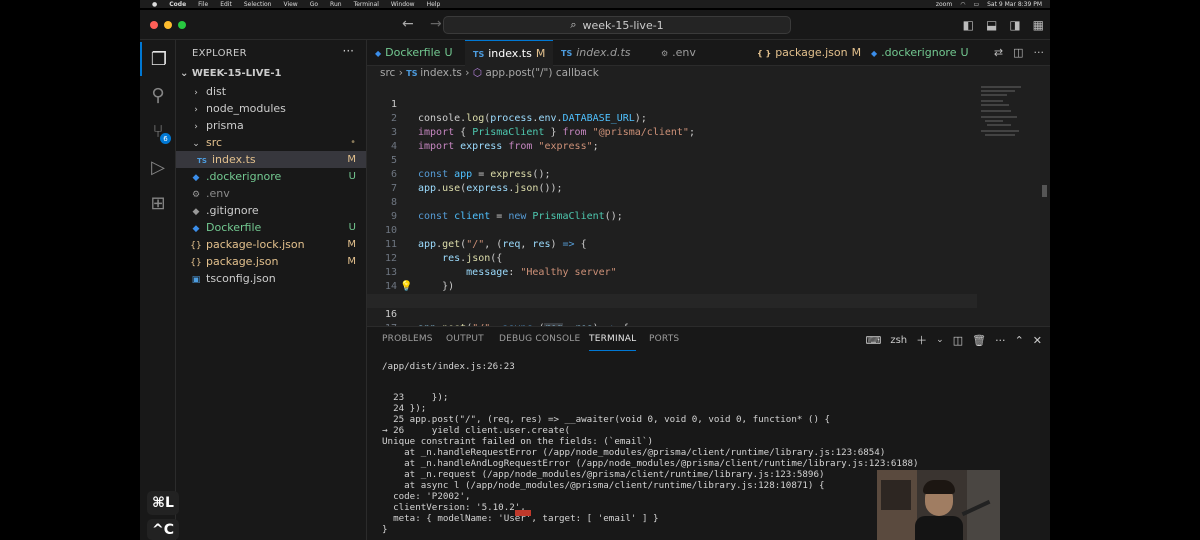  What do you see at coordinates (416, 53) in the screenshot?
I see `tab-dockerfile: ◆ Dockerfile U` at bounding box center [416, 53].